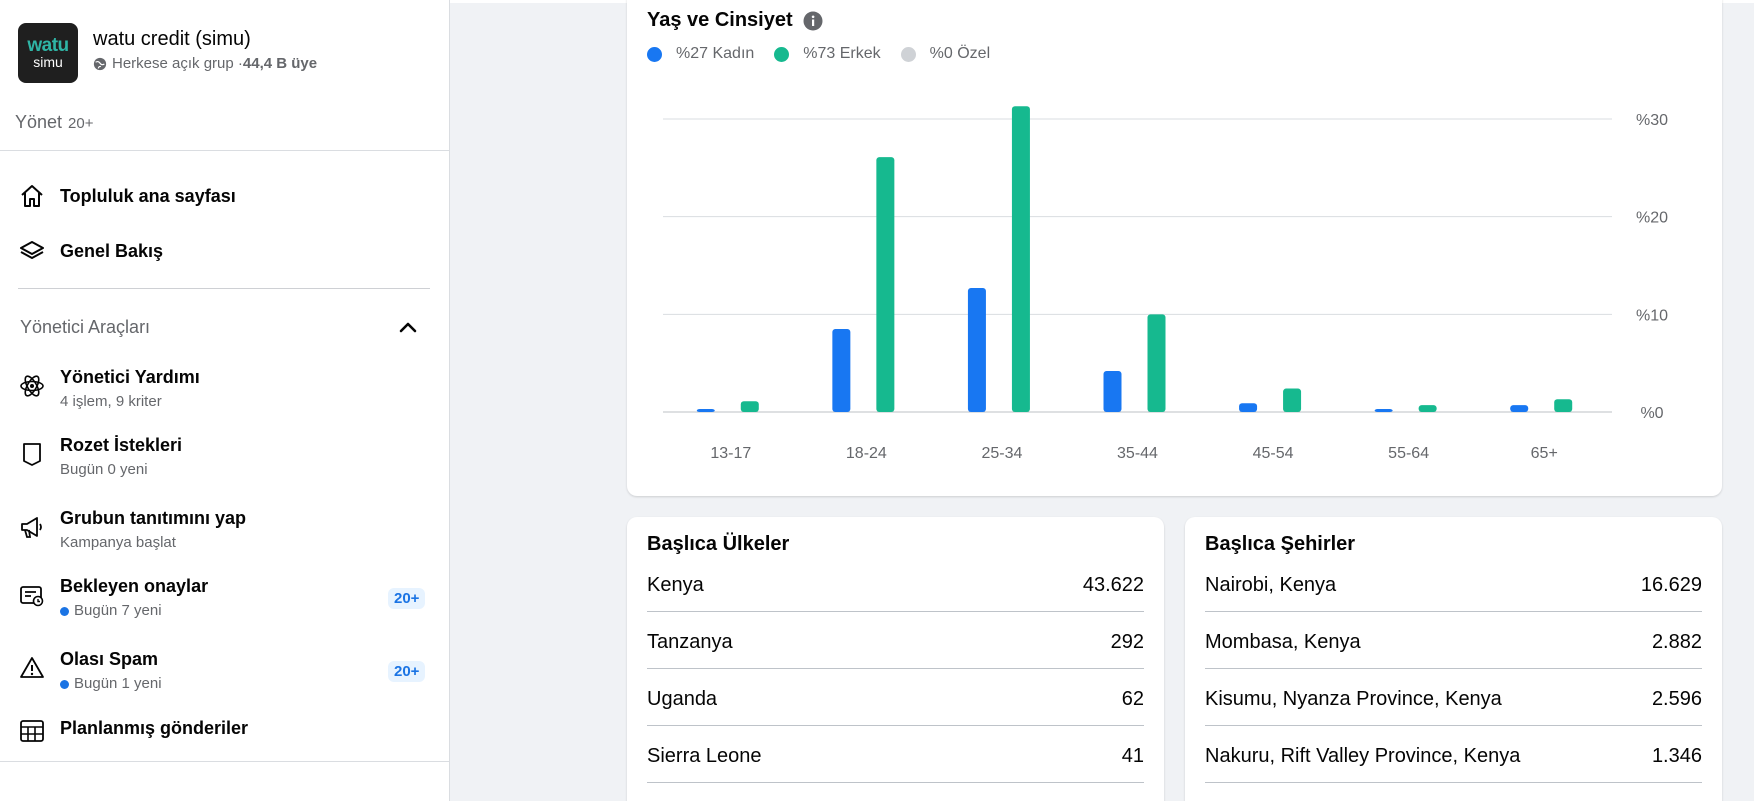 Image resolution: width=1754 pixels, height=801 pixels. Describe the element at coordinates (1676, 642) in the screenshot. I see `city-value: 2.882` at that location.